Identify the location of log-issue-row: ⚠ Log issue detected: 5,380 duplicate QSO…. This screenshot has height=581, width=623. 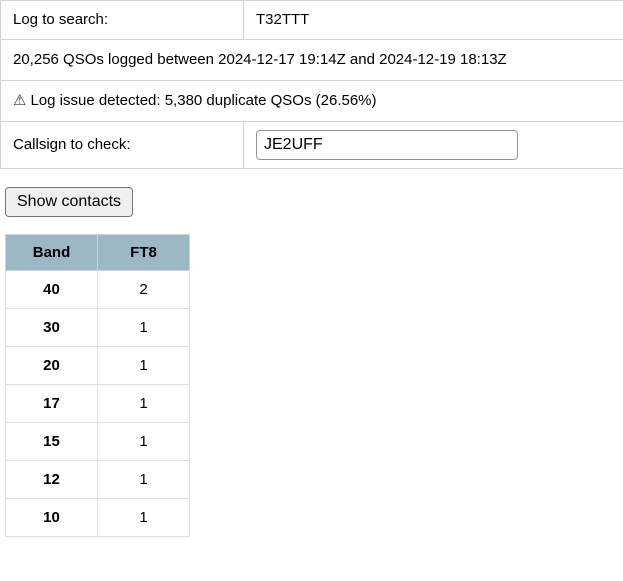
(311, 101).